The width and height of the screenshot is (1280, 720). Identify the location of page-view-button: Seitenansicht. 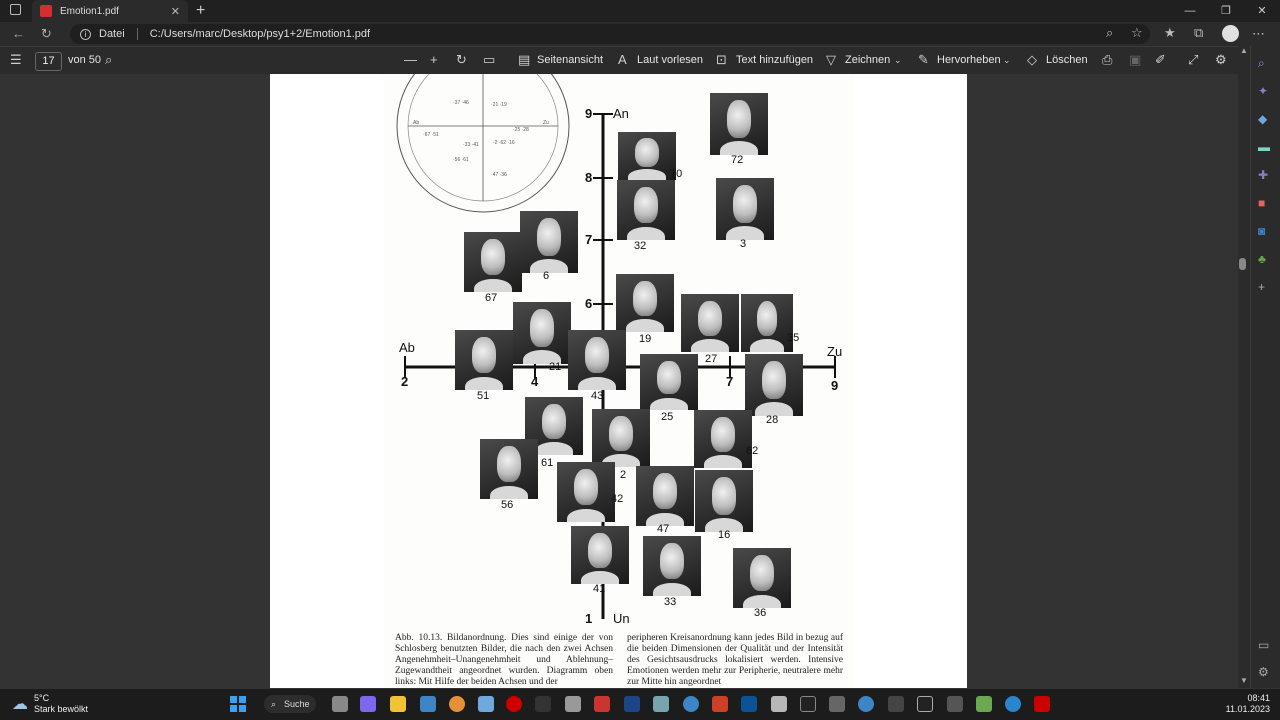
(570, 60).